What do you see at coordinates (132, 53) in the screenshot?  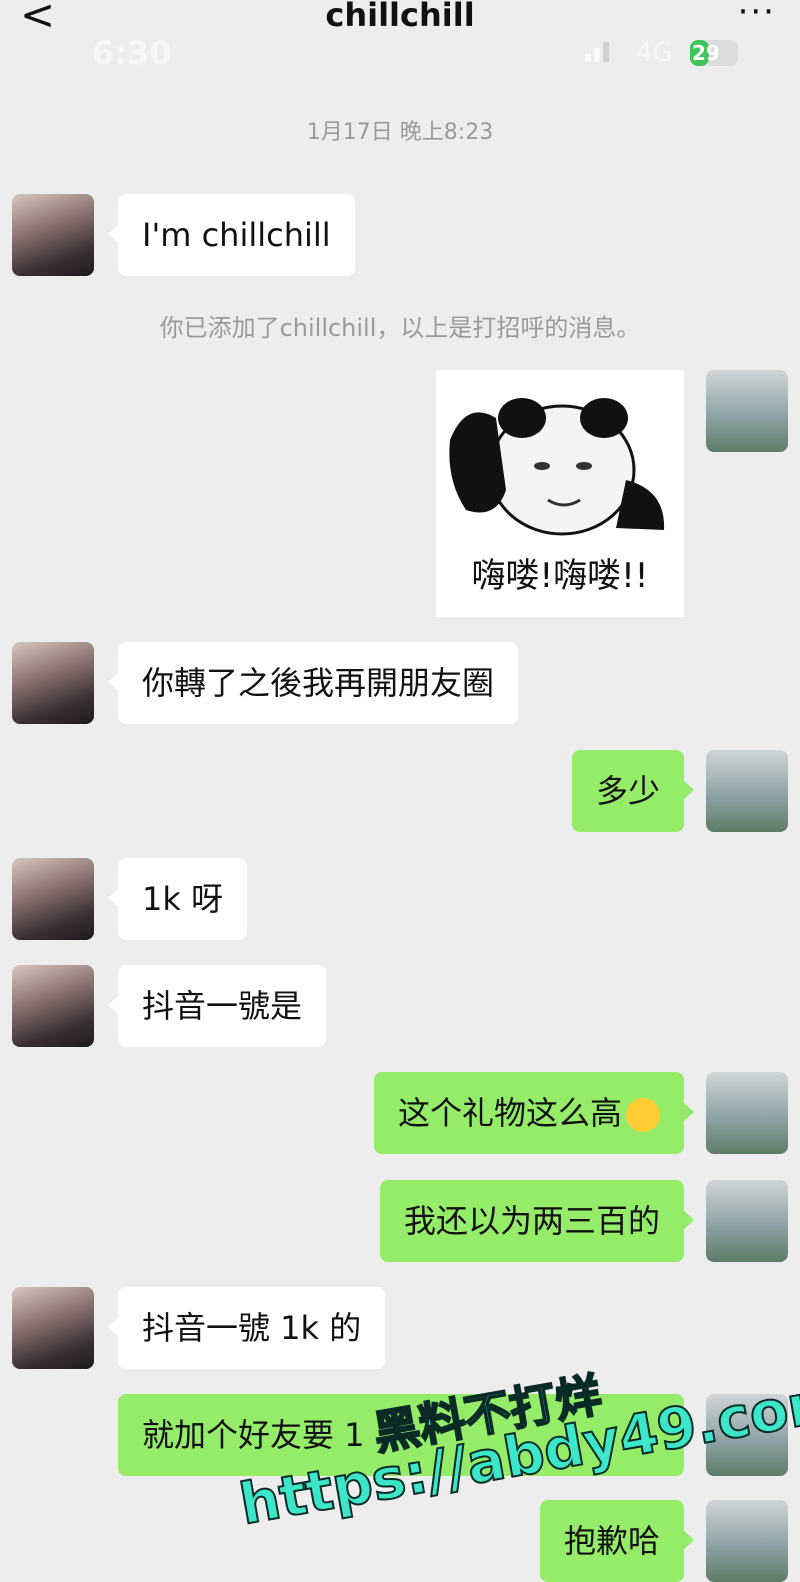 I see `status-time: 6:30` at bounding box center [132, 53].